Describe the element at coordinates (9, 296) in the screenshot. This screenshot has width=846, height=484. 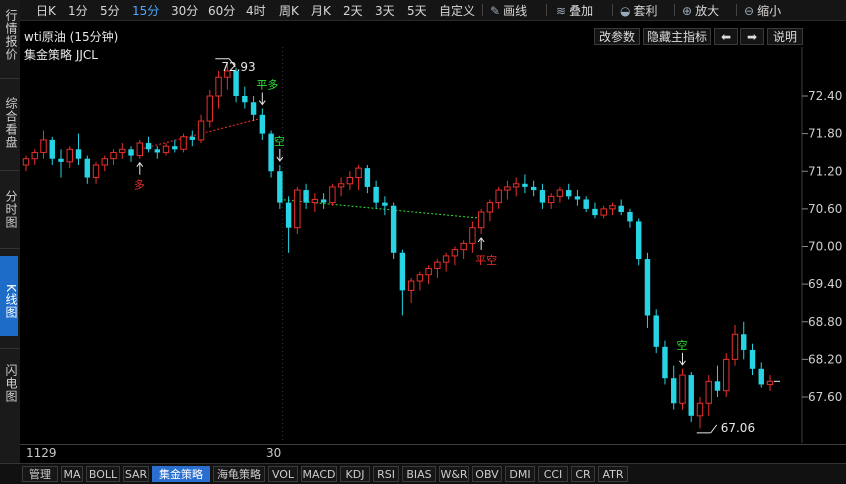
I see `sidebar-item-kline: K线图` at that location.